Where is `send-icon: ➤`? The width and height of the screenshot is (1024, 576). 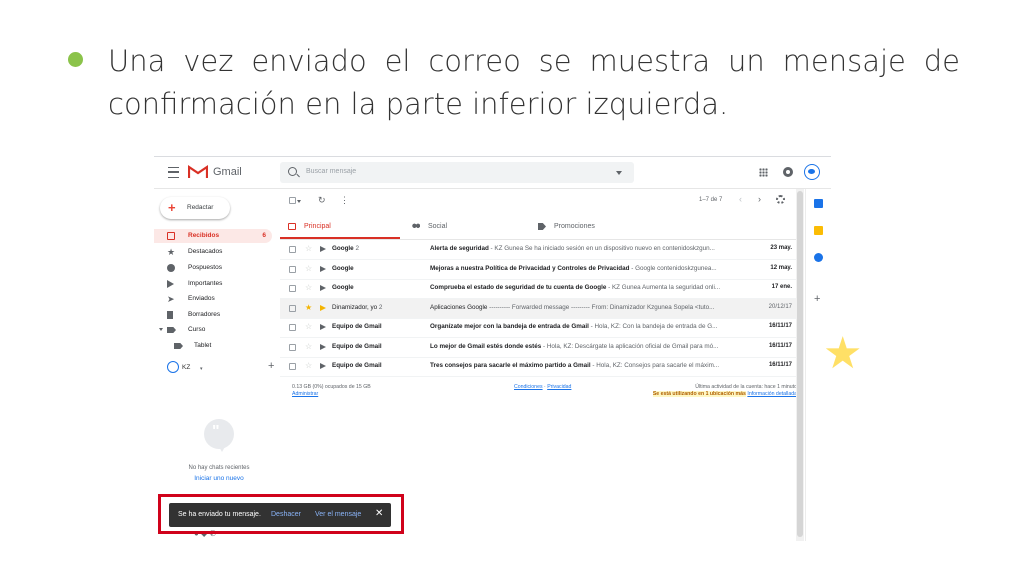
send-icon: ➤ is located at coordinates (171, 299).